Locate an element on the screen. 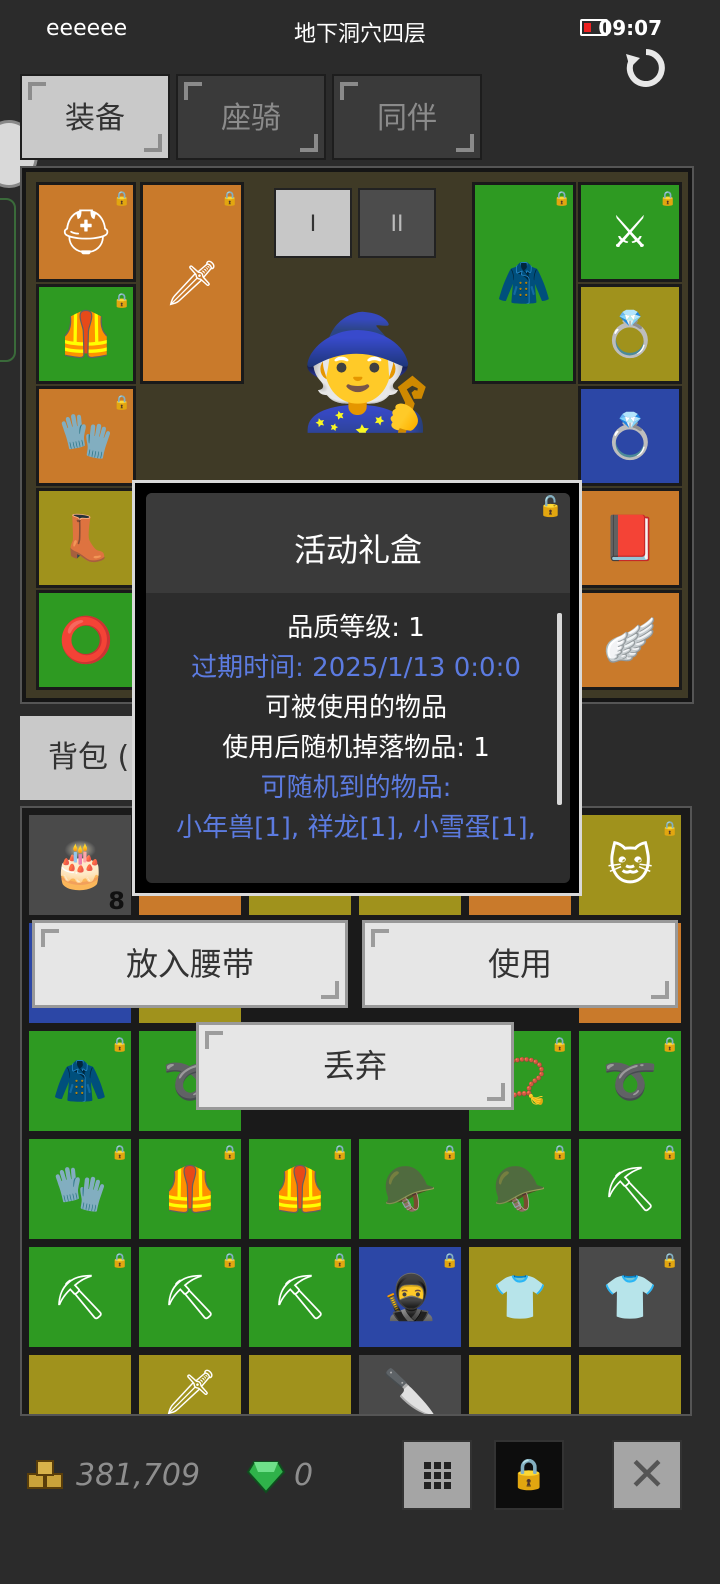 Image resolution: width=720 pixels, height=1584 pixels. tab-label: 座骑 is located at coordinates (251, 118).